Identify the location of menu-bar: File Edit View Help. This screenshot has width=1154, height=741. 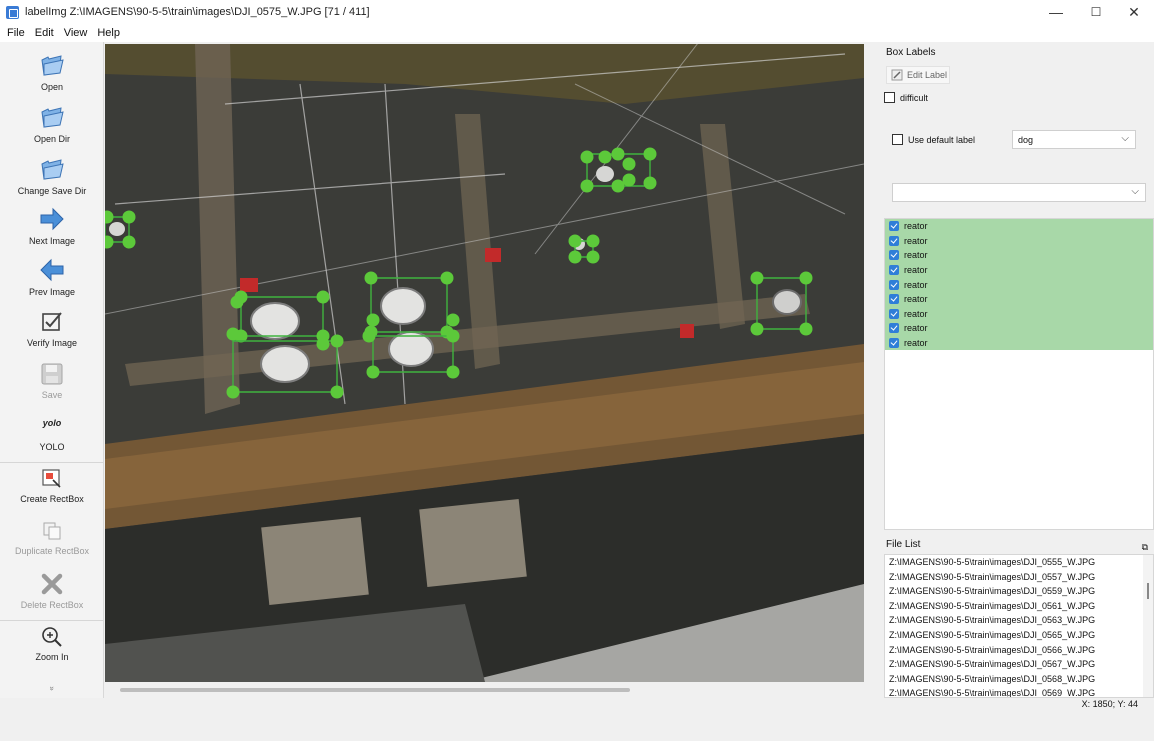
(577, 33).